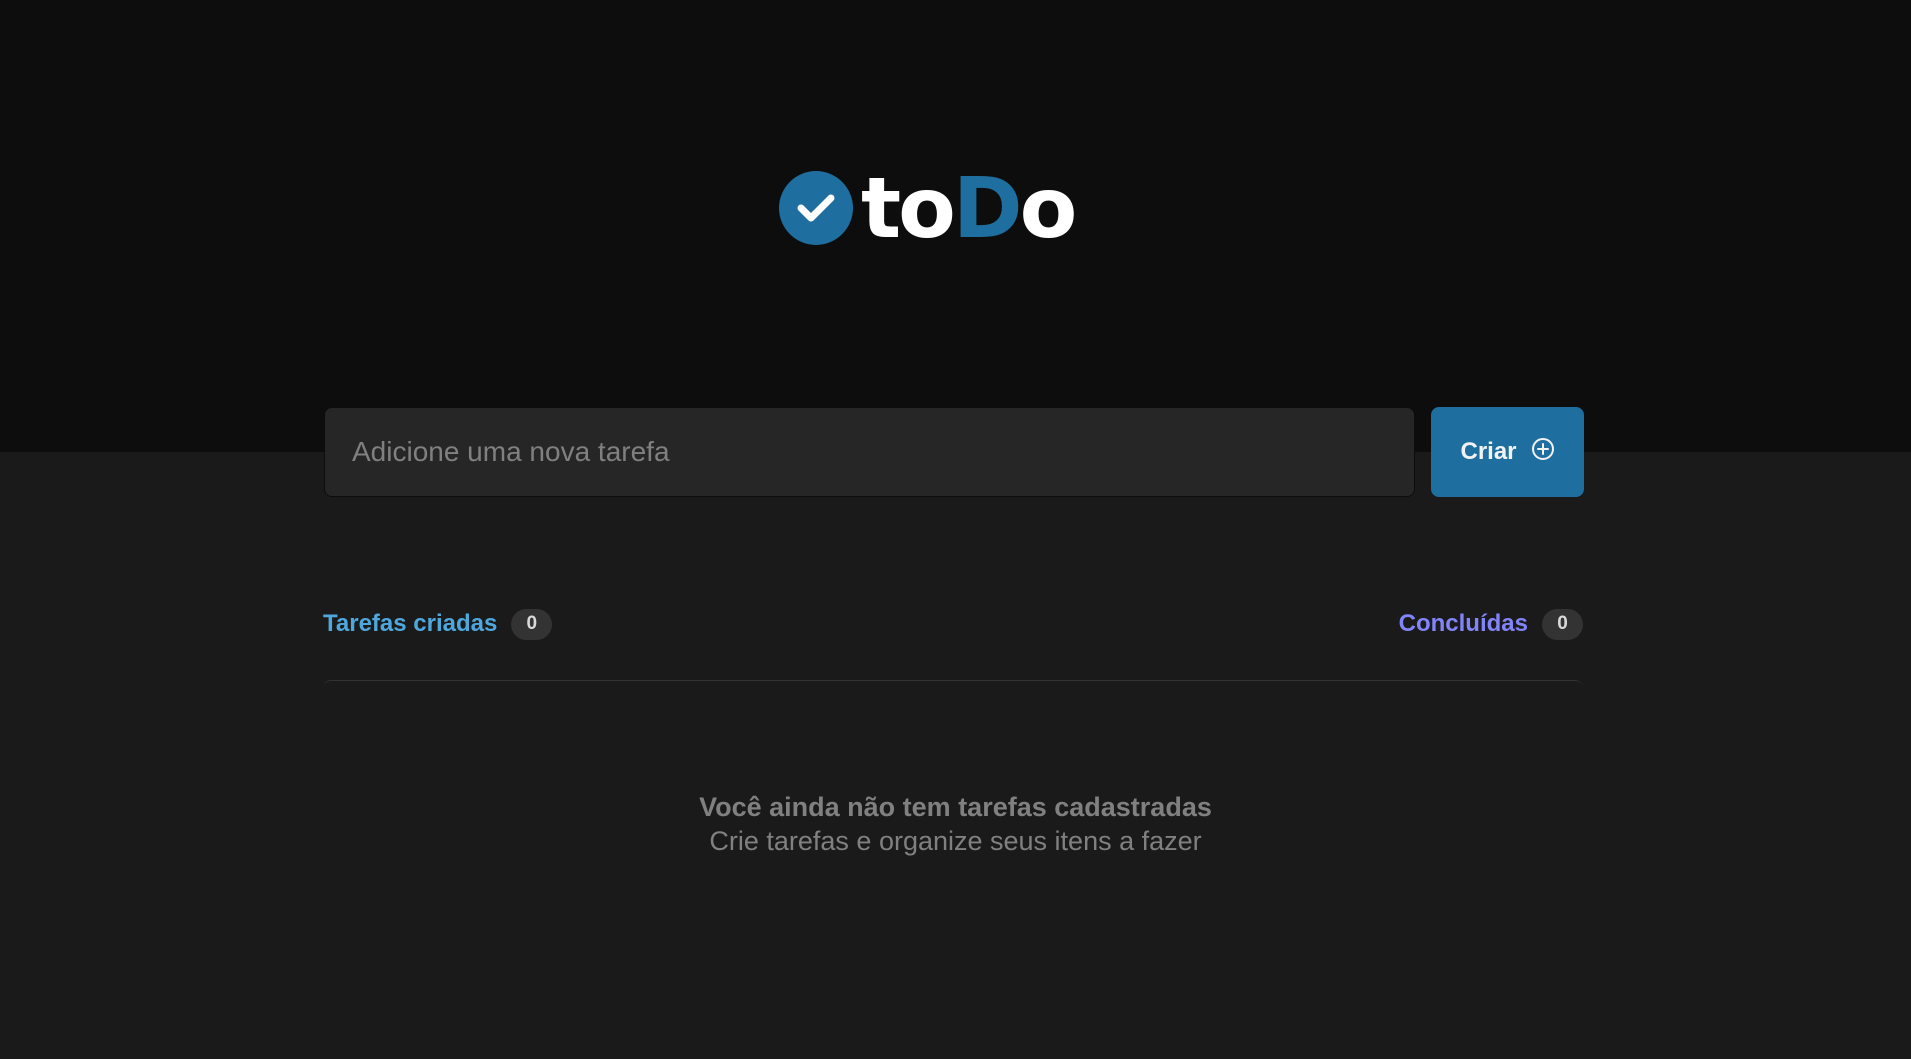  Describe the element at coordinates (816, 208) in the screenshot. I see `check-circle-icon` at that location.